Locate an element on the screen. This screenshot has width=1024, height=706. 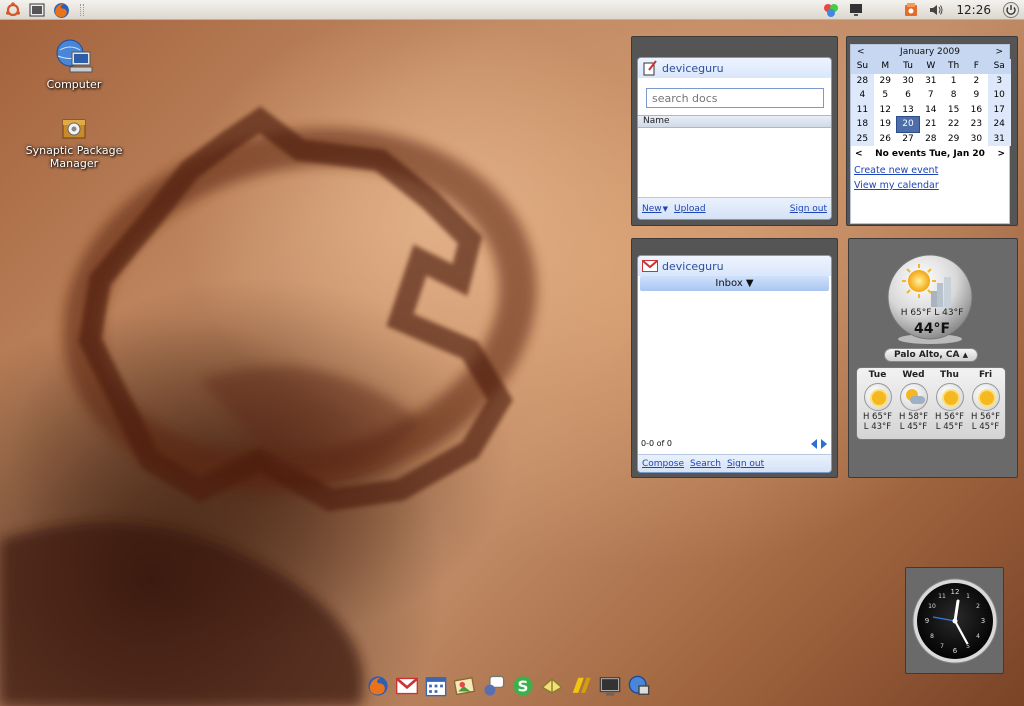
docs-search-input is located at coordinates (735, 98).